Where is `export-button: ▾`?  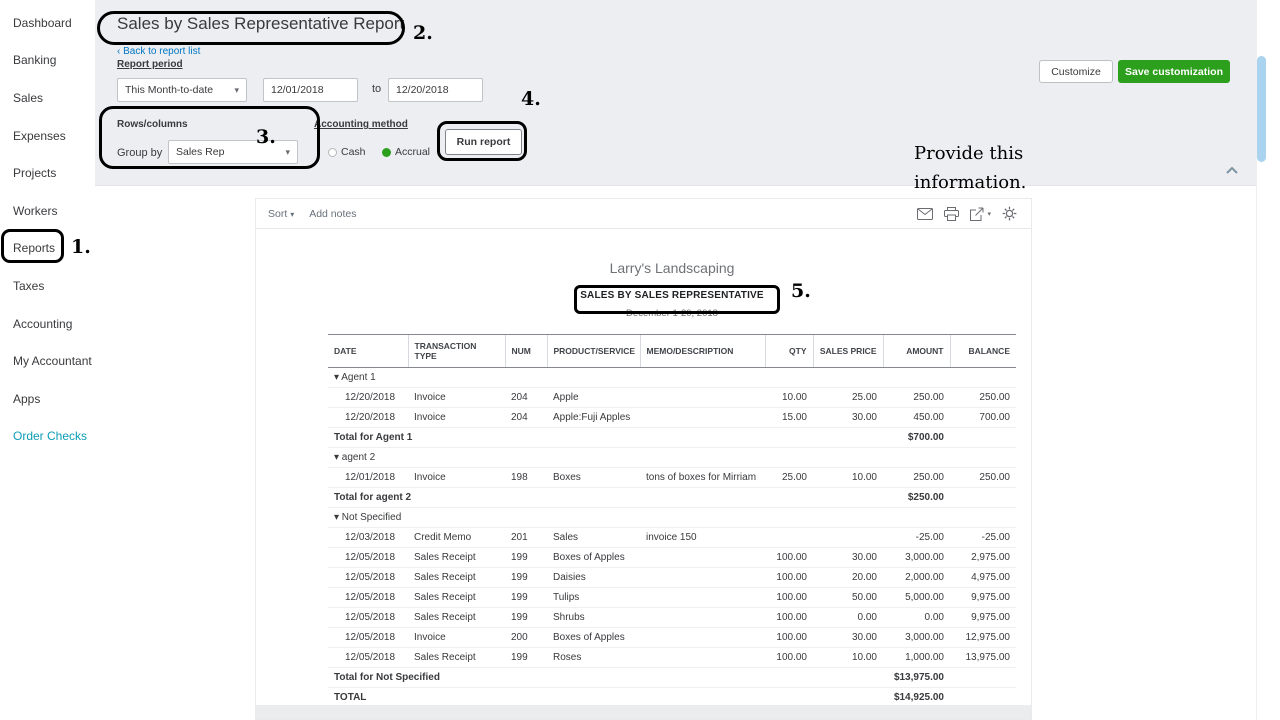
export-button: ▾ is located at coordinates (980, 214).